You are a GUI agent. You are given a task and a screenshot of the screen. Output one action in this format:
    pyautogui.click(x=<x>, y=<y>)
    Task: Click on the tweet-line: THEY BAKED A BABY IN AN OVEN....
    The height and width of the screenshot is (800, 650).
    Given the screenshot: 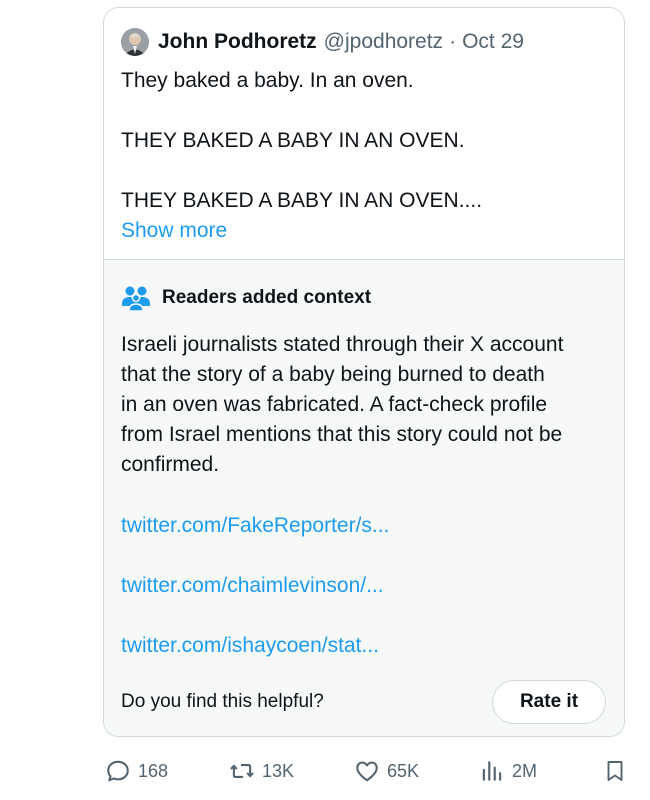 What is the action you would take?
    pyautogui.click(x=302, y=200)
    